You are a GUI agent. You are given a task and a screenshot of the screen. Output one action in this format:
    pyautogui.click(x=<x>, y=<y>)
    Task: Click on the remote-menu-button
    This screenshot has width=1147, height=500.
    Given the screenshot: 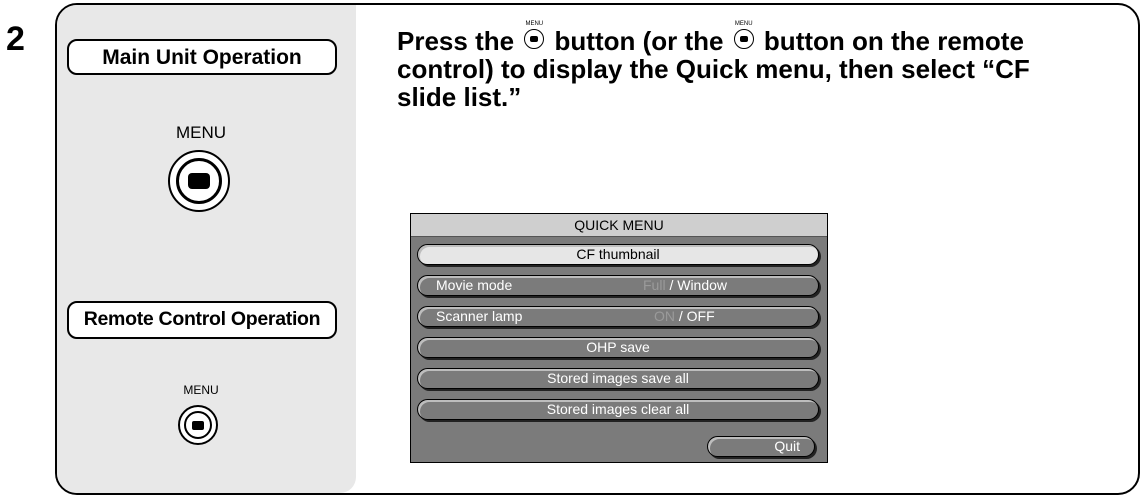 What is the action you would take?
    pyautogui.click(x=198, y=425)
    